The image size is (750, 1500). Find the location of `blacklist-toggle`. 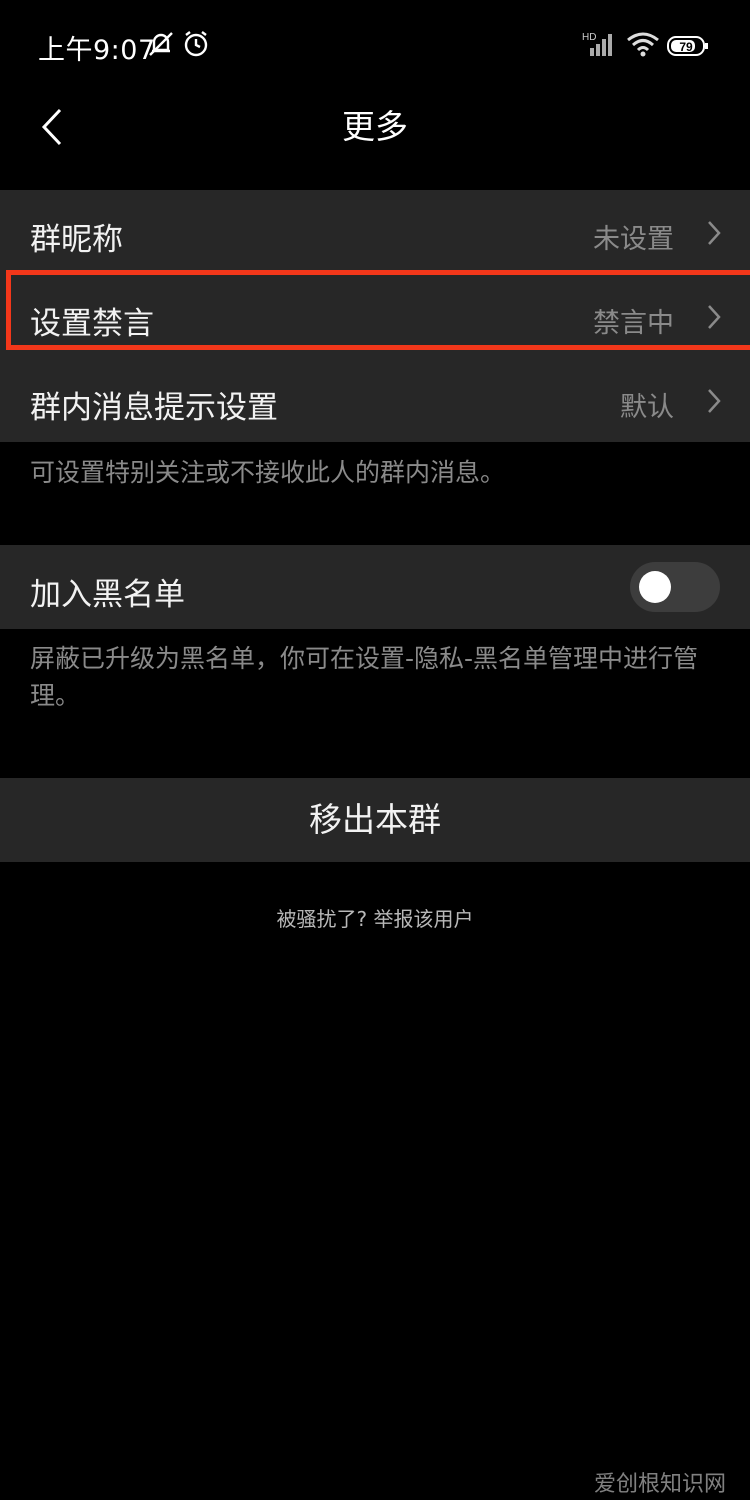

blacklist-toggle is located at coordinates (675, 587).